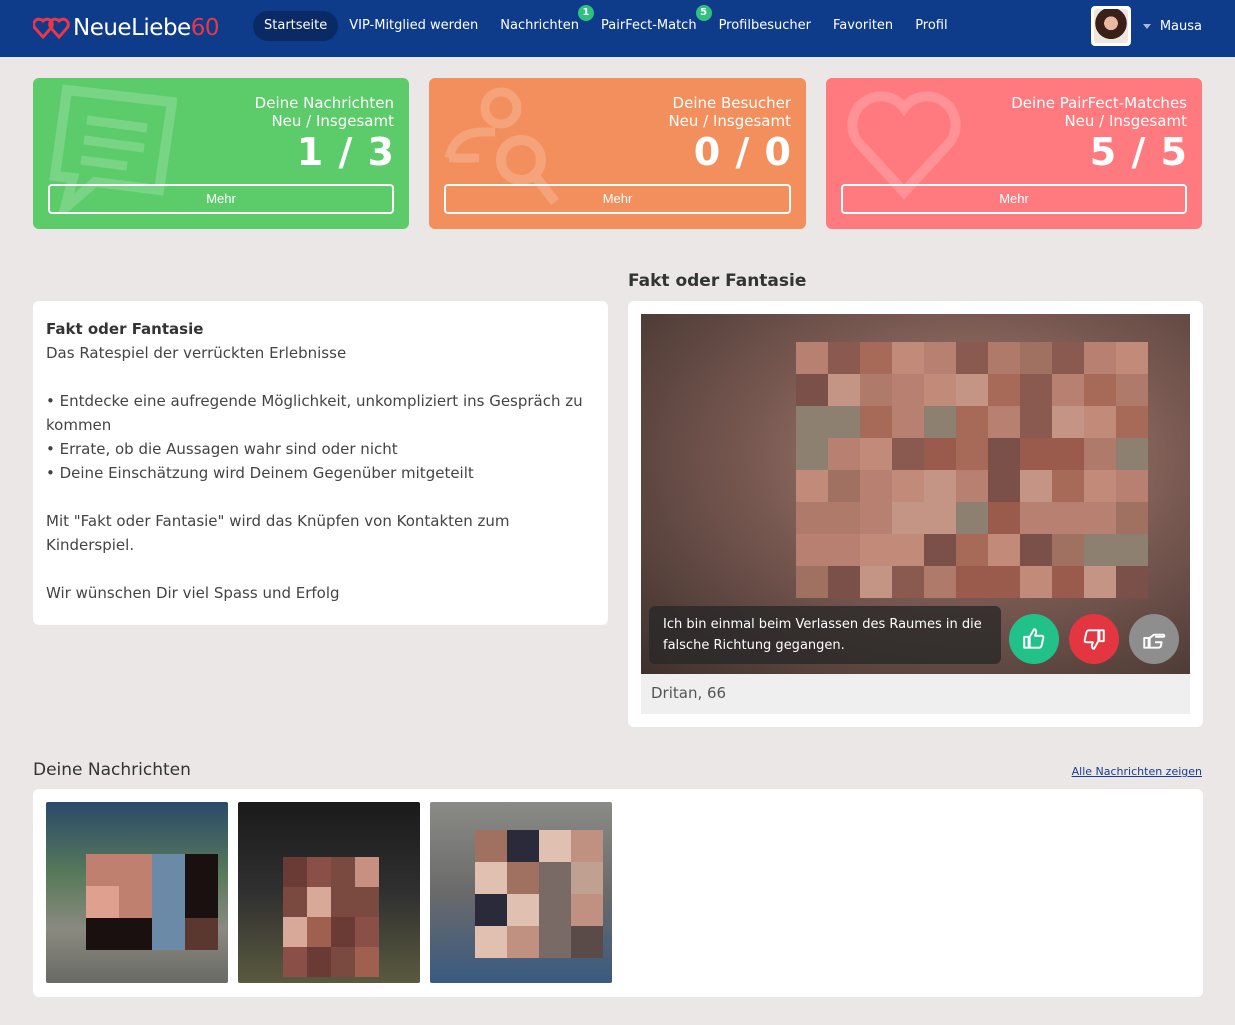  What do you see at coordinates (1154, 639) in the screenshot?
I see `skip-button` at bounding box center [1154, 639].